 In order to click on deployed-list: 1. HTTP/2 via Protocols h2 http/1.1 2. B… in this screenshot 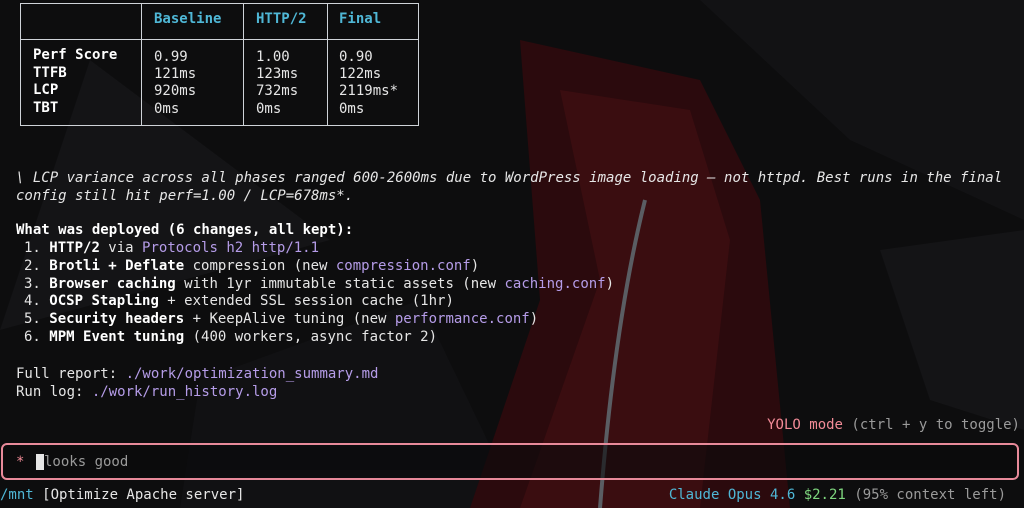, I will do `click(319, 293)`.